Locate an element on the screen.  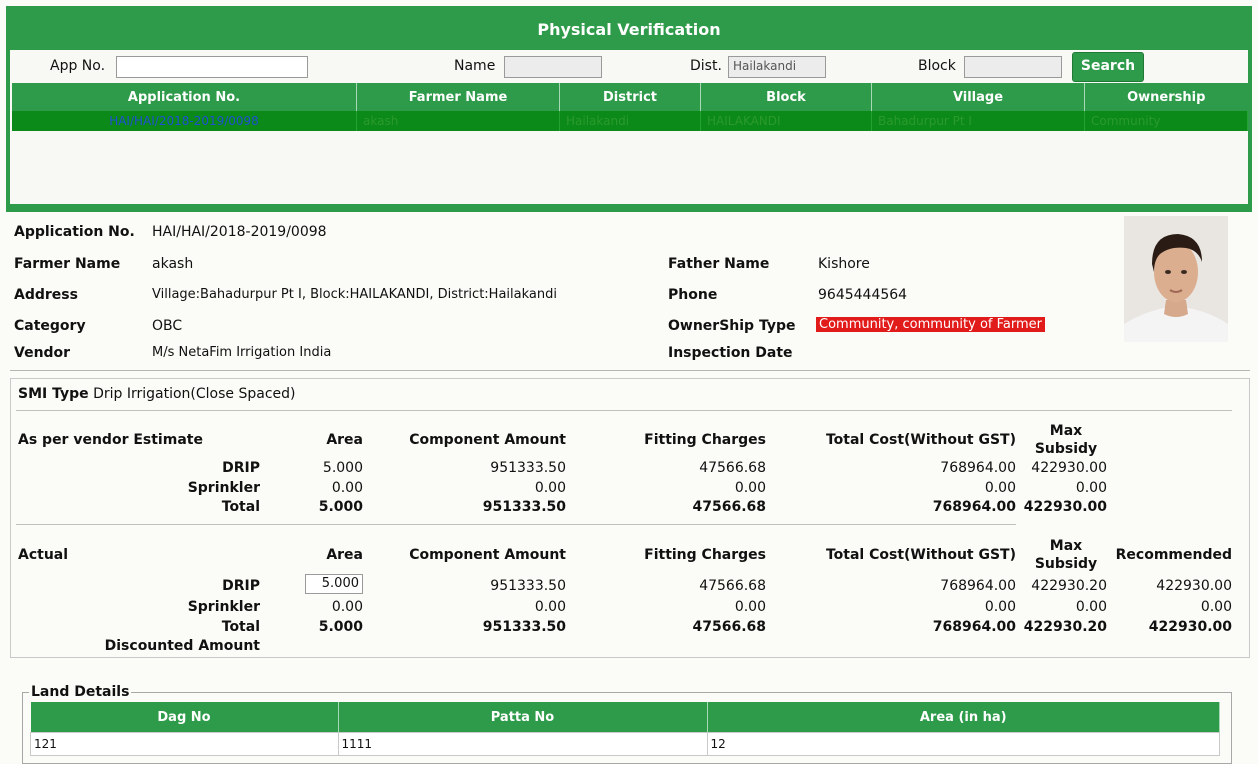
estimate-sprinkler-max: 0.00 is located at coordinates (1091, 488).